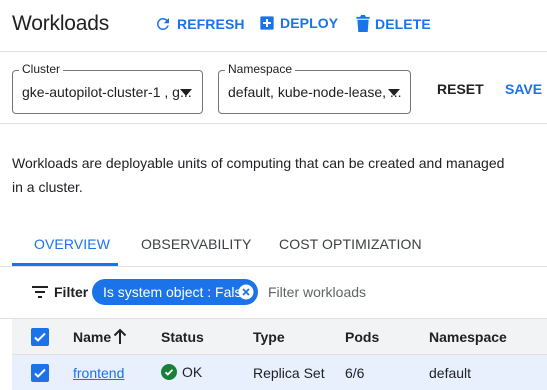 Image resolution: width=547 pixels, height=390 pixels. I want to click on filter-toggle: Filter, so click(60, 292).